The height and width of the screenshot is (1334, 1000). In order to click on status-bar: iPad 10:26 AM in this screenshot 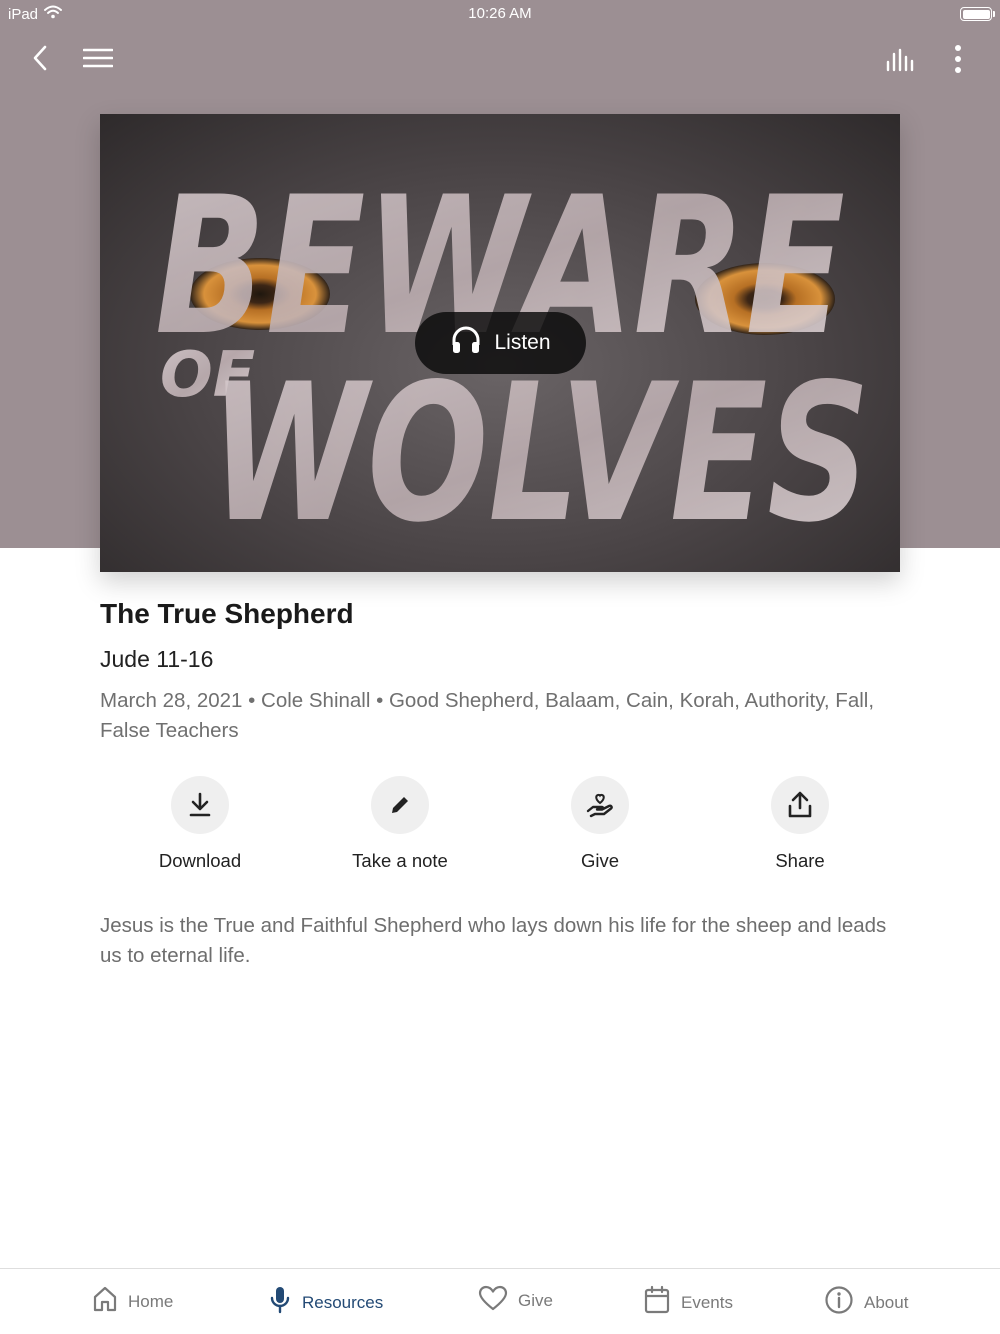, I will do `click(500, 14)`.